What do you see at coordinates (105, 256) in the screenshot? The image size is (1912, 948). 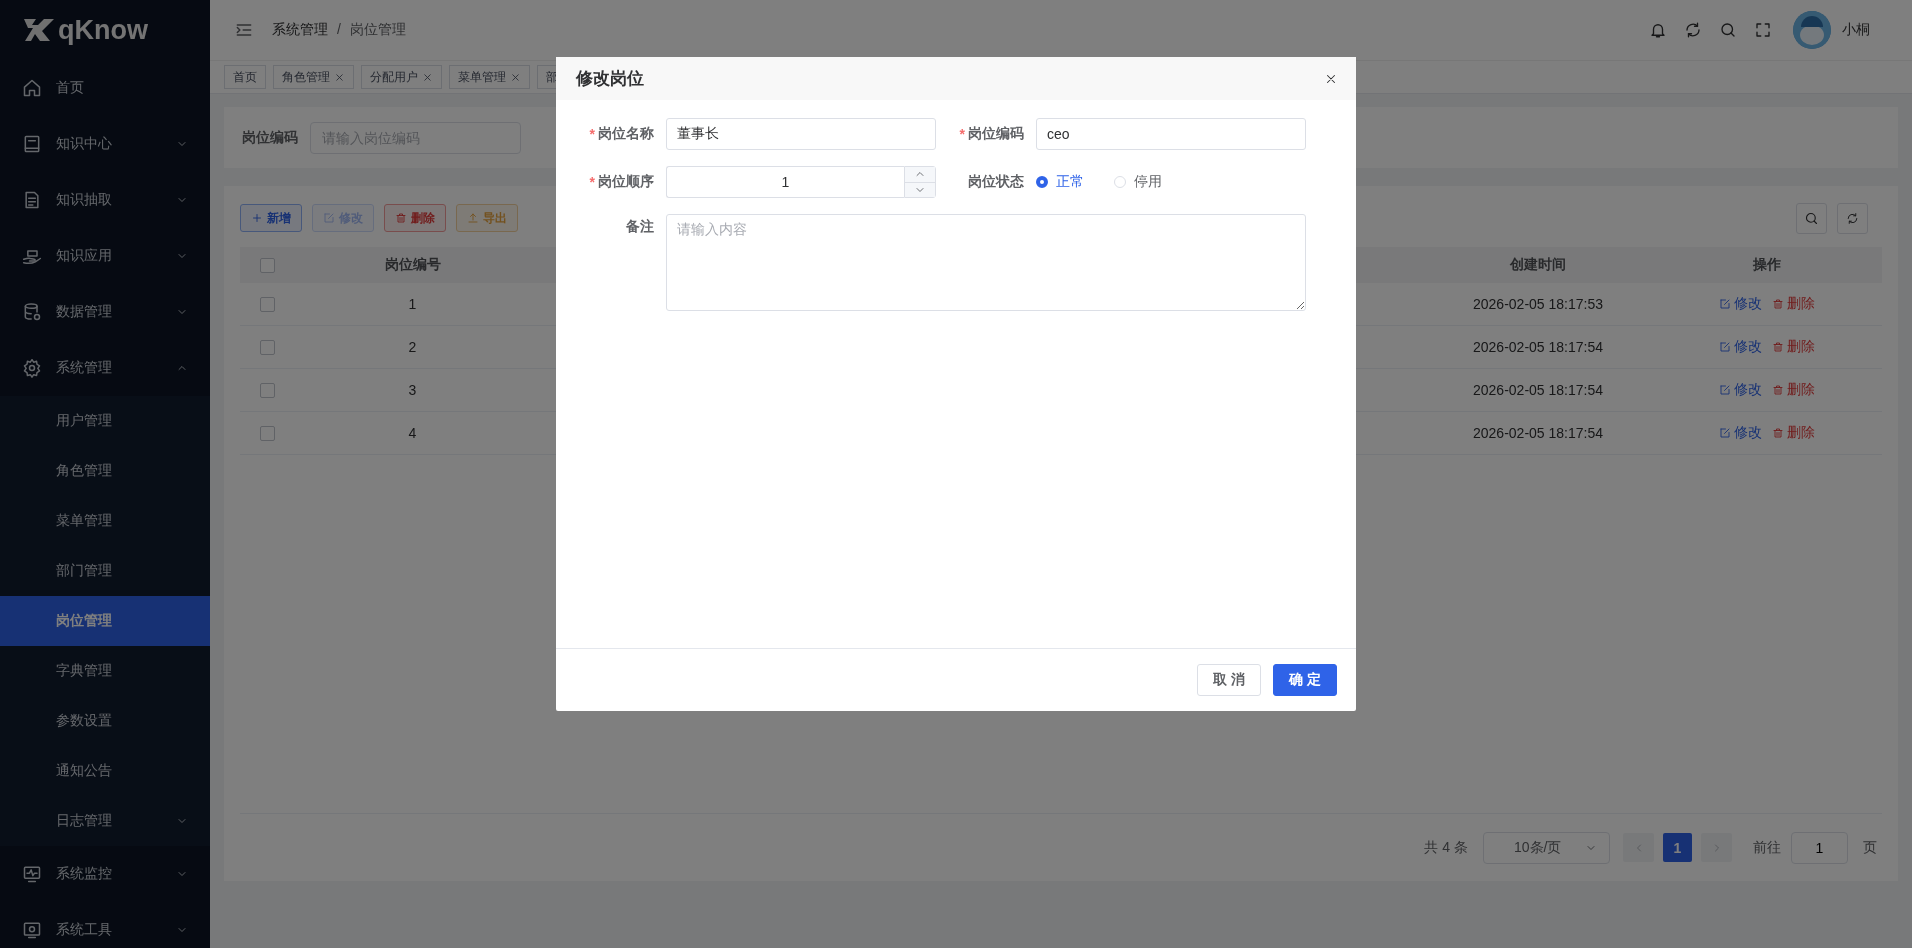 I see `sidebar-item: 知识应用` at bounding box center [105, 256].